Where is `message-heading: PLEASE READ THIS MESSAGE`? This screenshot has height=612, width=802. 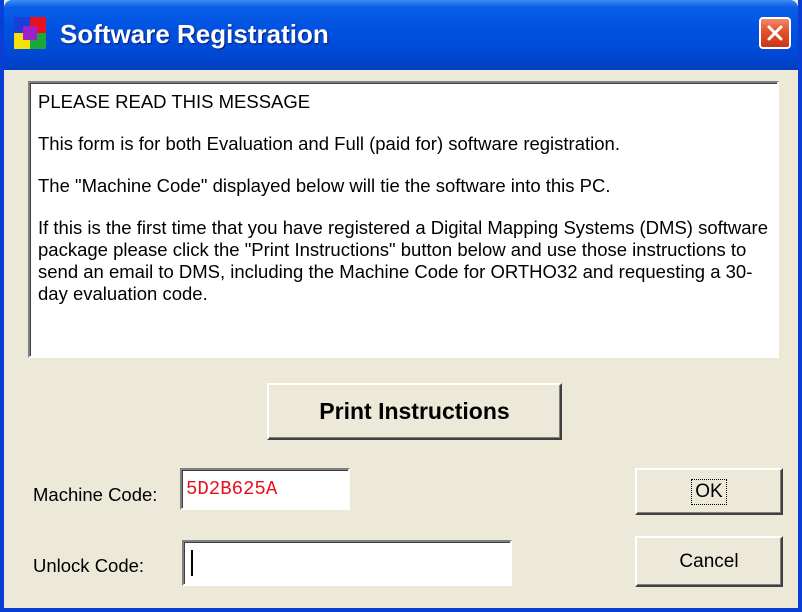 message-heading: PLEASE READ THIS MESSAGE is located at coordinates (174, 101).